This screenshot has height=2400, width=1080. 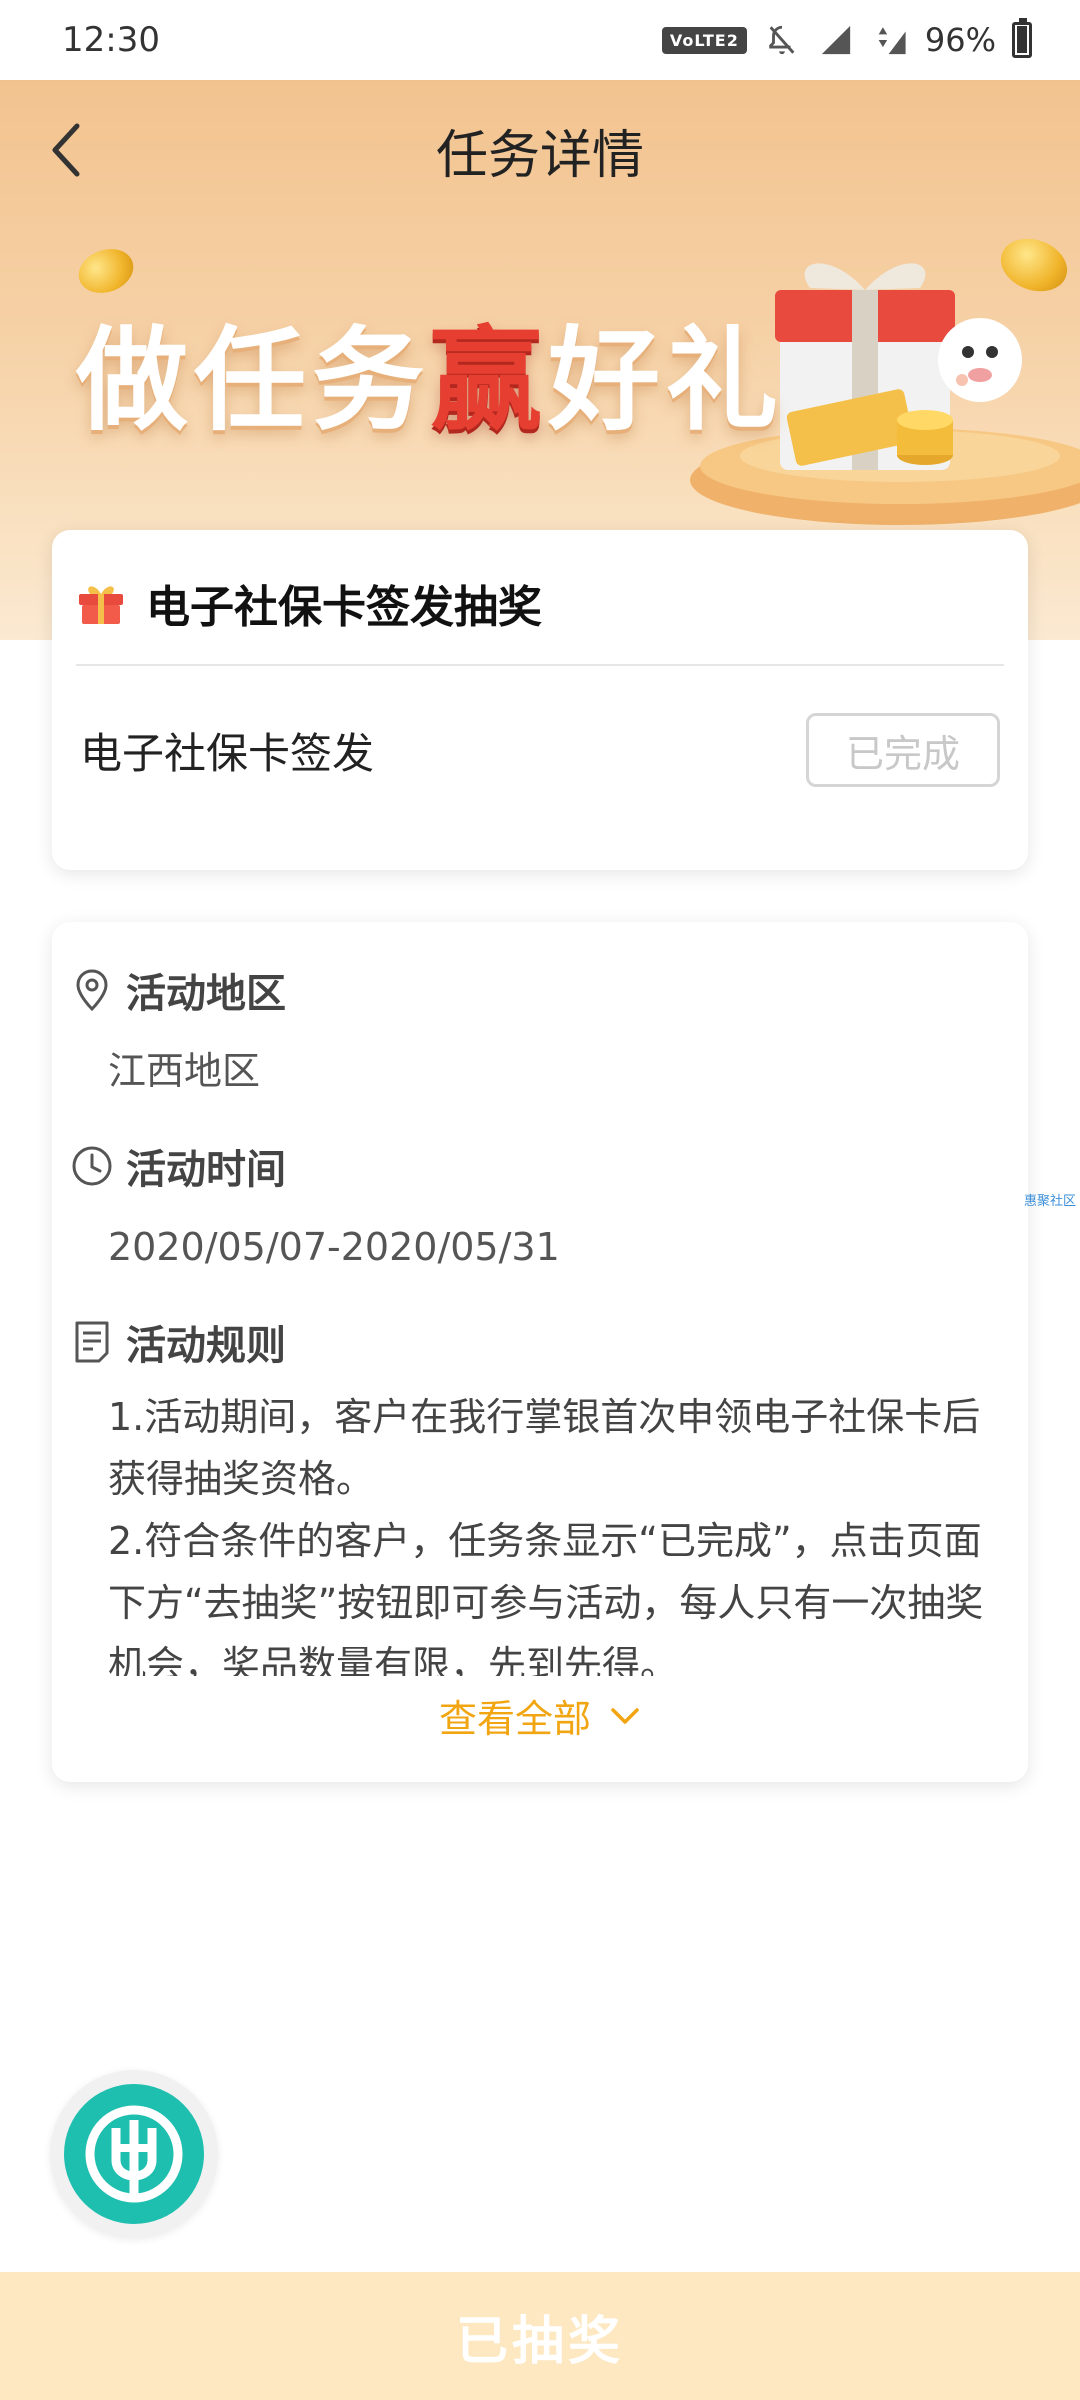 I want to click on time-label: 活动时间, so click(x=206, y=1170).